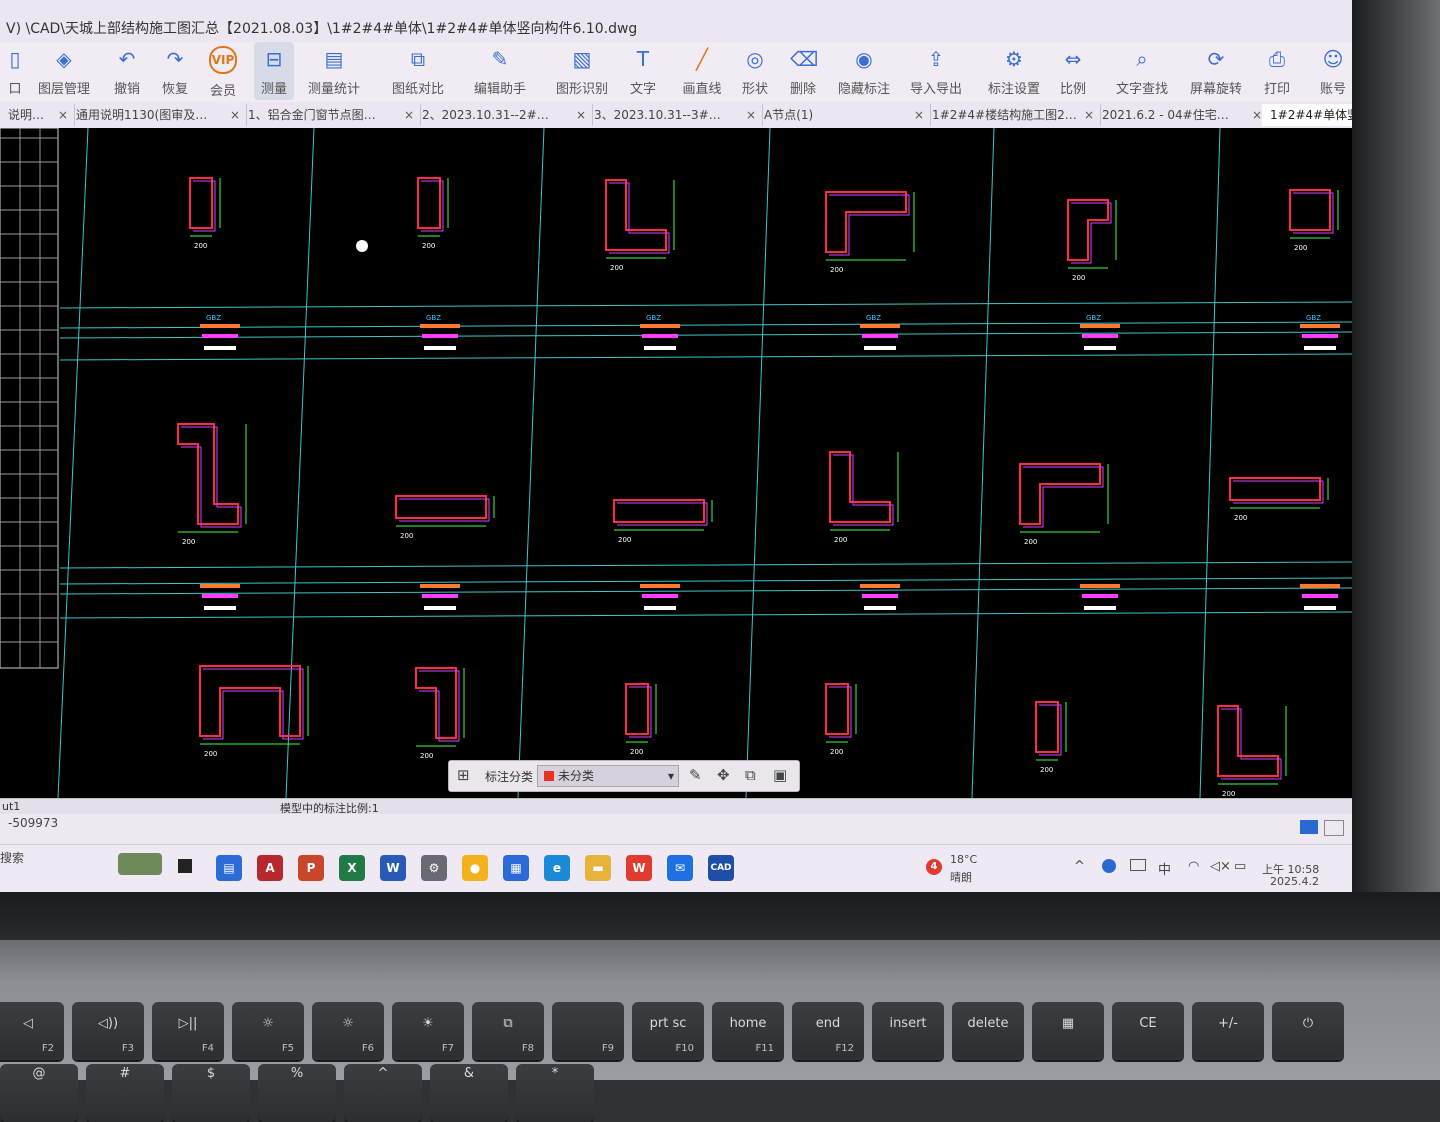 This screenshot has height=1122, width=1440. What do you see at coordinates (188, 1031) in the screenshot?
I see `key-f4: ▷|| F4` at bounding box center [188, 1031].